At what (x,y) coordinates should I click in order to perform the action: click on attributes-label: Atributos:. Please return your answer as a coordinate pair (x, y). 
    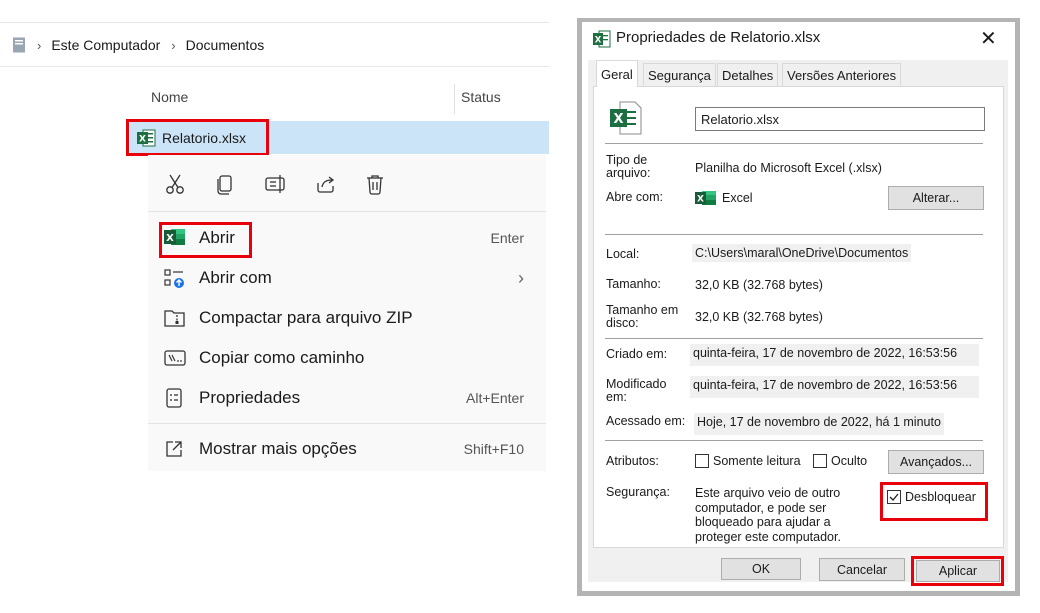
    Looking at the image, I should click on (632, 461).